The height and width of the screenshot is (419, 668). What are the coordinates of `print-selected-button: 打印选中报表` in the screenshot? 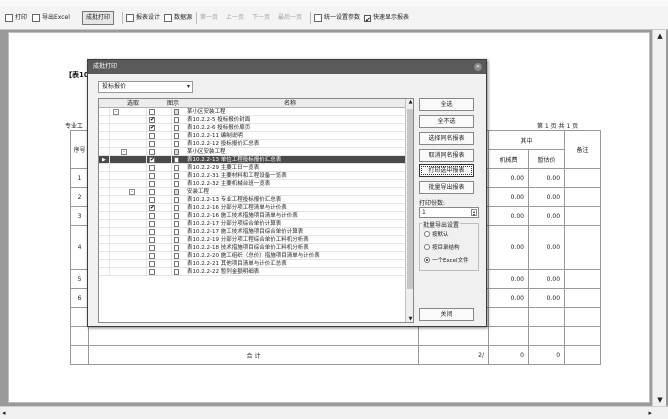 It's located at (446, 170).